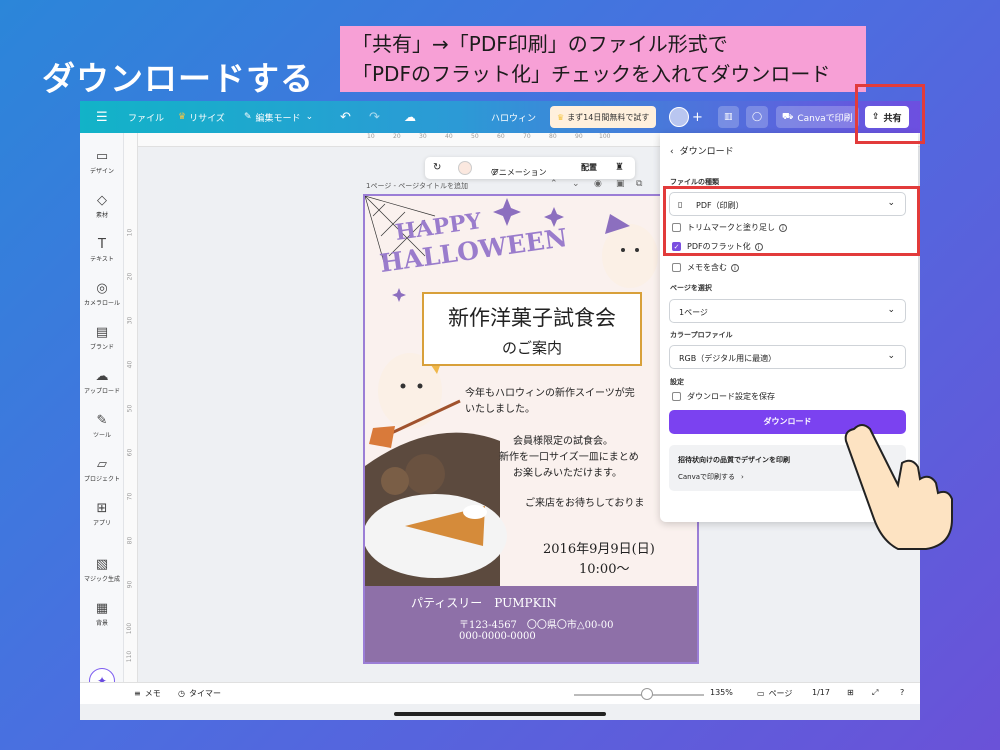 Image resolution: width=1000 pixels, height=750 pixels. I want to click on include-notes-checkbox: メモを含む i, so click(705, 267).